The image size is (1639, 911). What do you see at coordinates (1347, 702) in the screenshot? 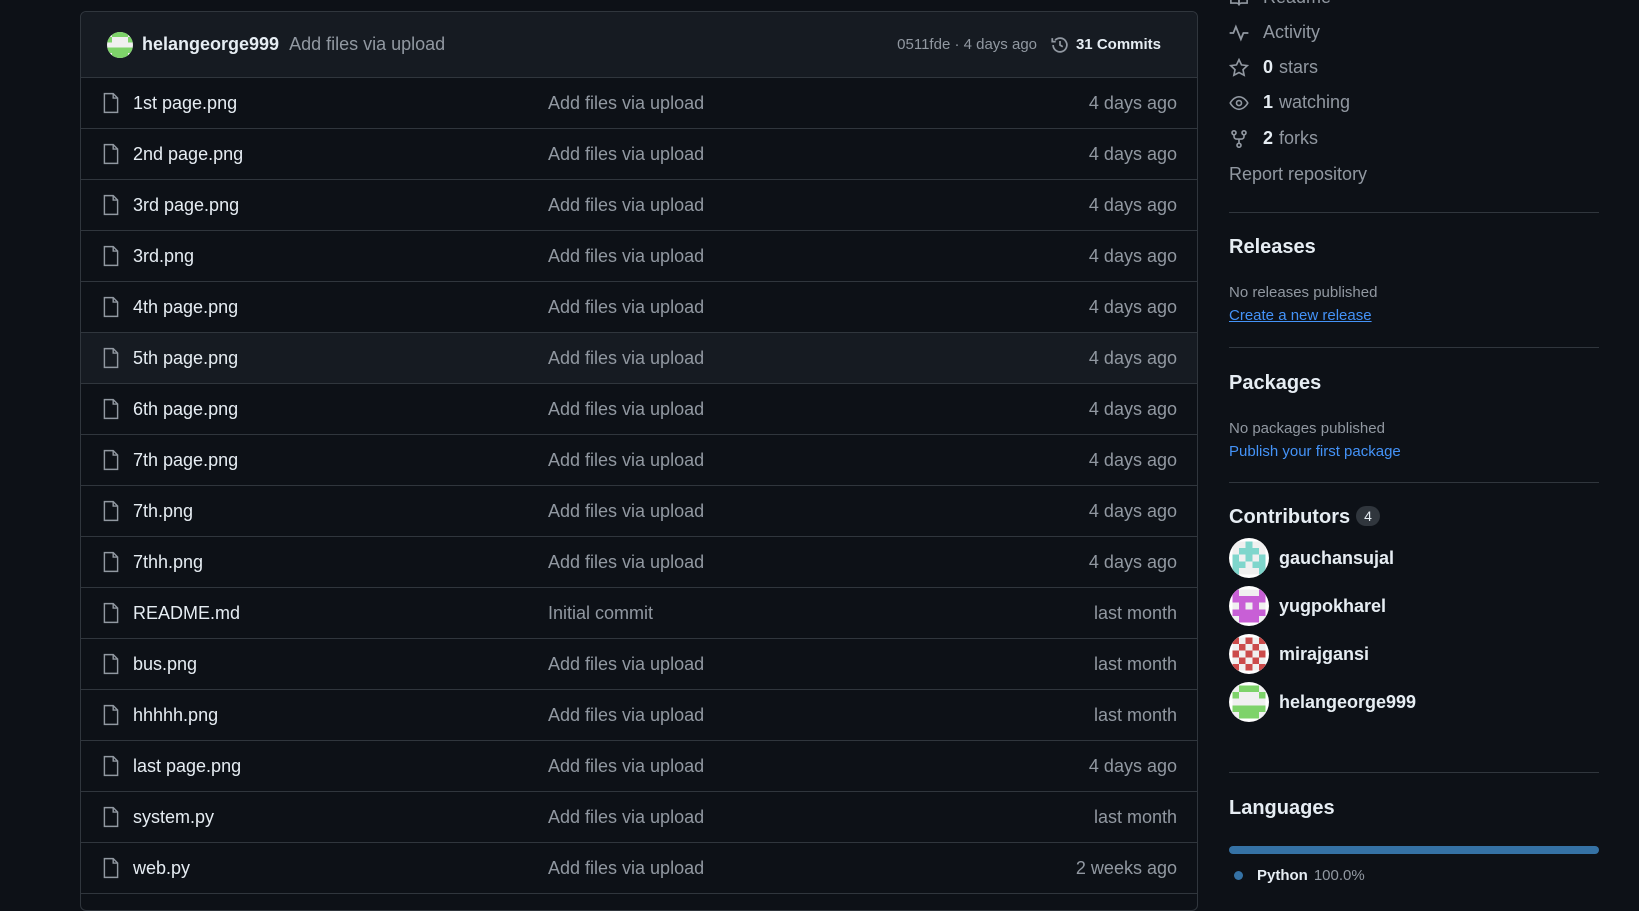
I see `contributor-name: helangeorge999` at bounding box center [1347, 702].